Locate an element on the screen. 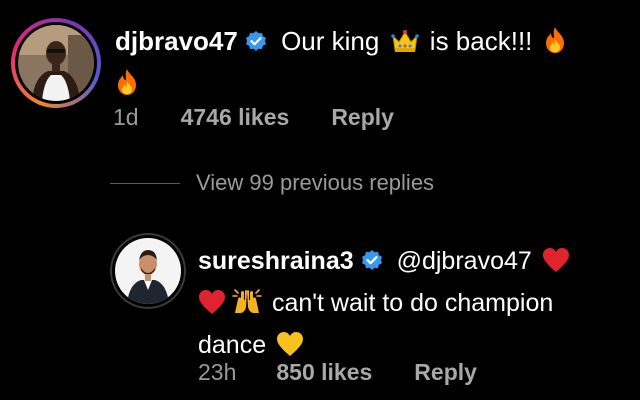 This screenshot has height=400, width=640. comment-text-before: Our king is located at coordinates (330, 41).